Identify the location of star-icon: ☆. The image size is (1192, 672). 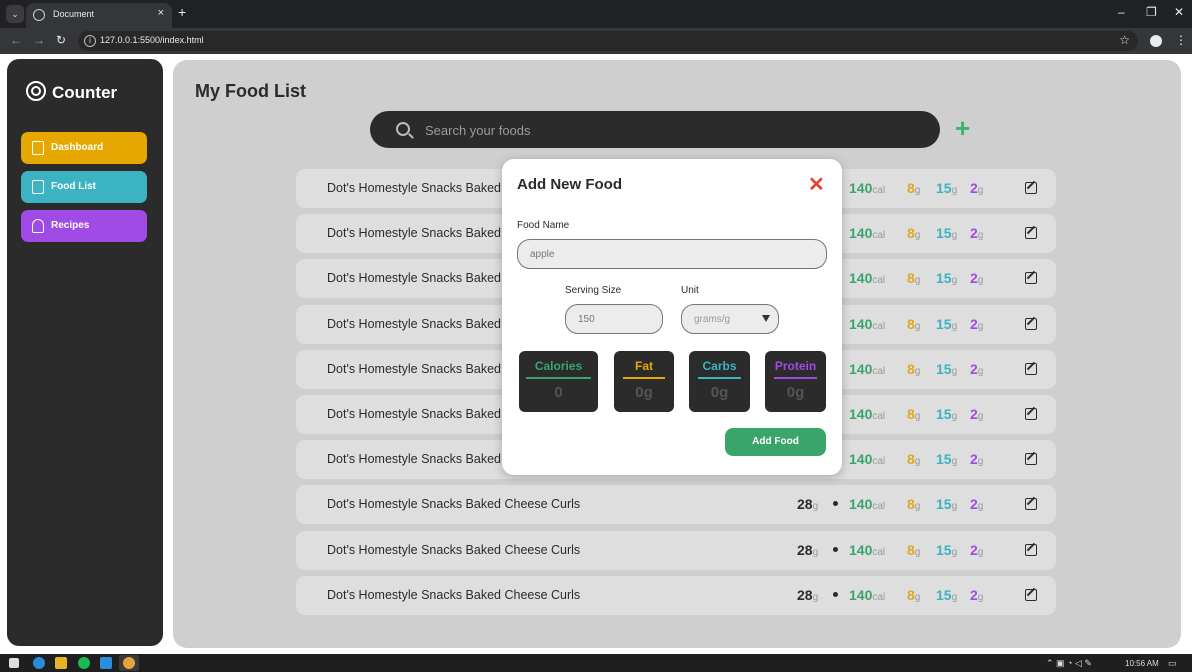
(1124, 40).